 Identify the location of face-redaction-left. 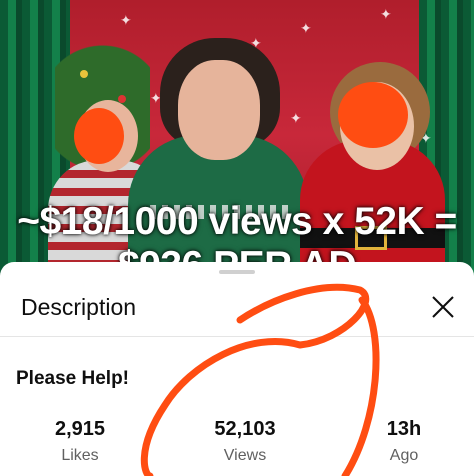
(99, 136).